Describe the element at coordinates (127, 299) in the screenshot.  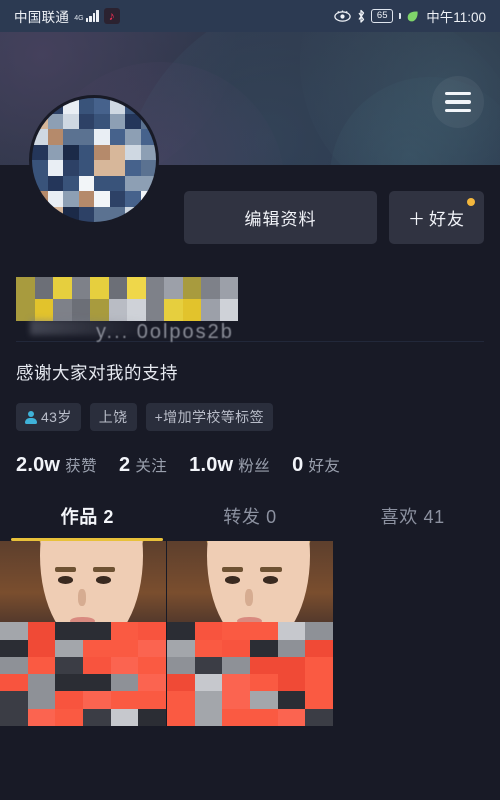
I see `username-pixelated` at that location.